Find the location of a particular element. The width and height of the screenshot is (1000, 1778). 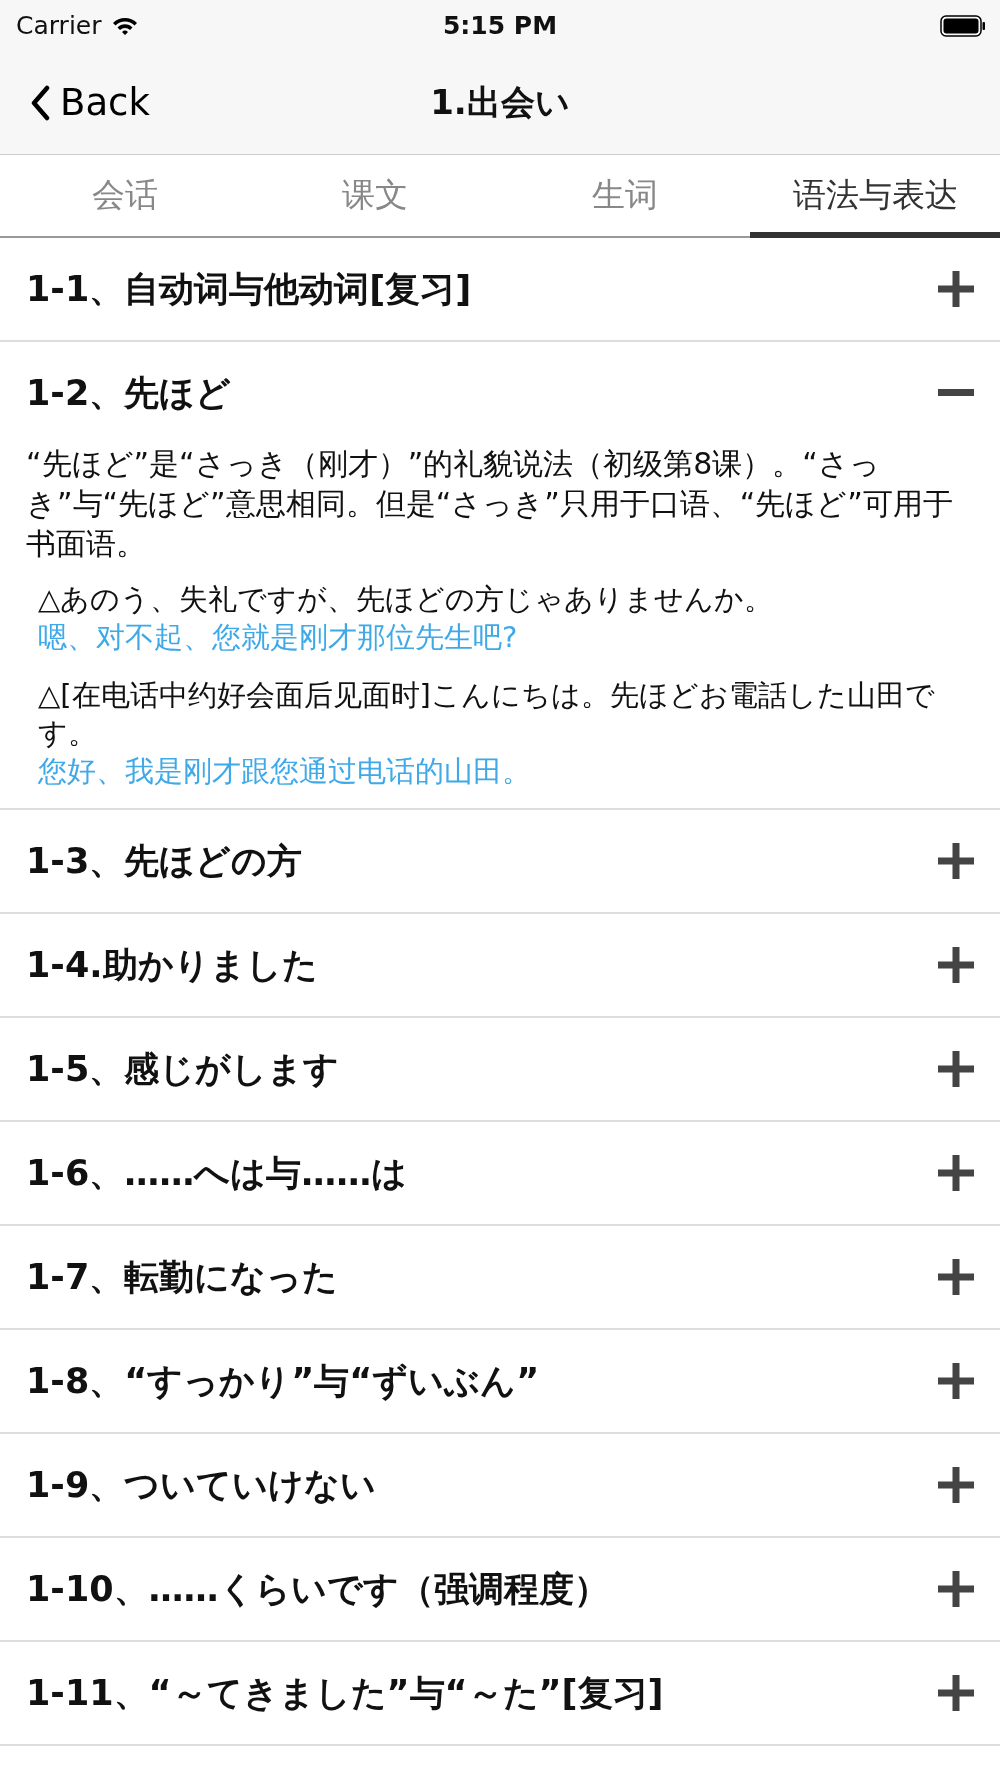

chevron-left-icon is located at coordinates (40, 102).